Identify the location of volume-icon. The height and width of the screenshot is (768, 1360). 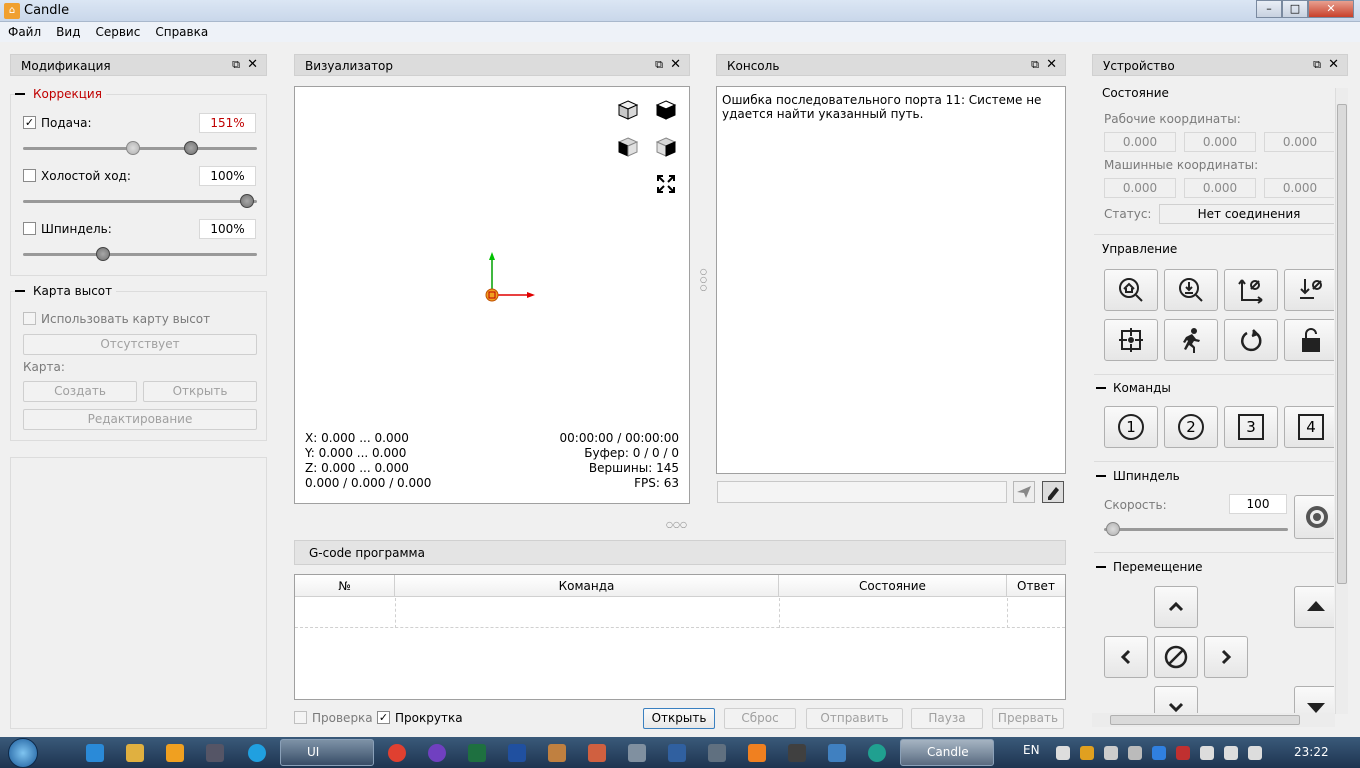
(1255, 753).